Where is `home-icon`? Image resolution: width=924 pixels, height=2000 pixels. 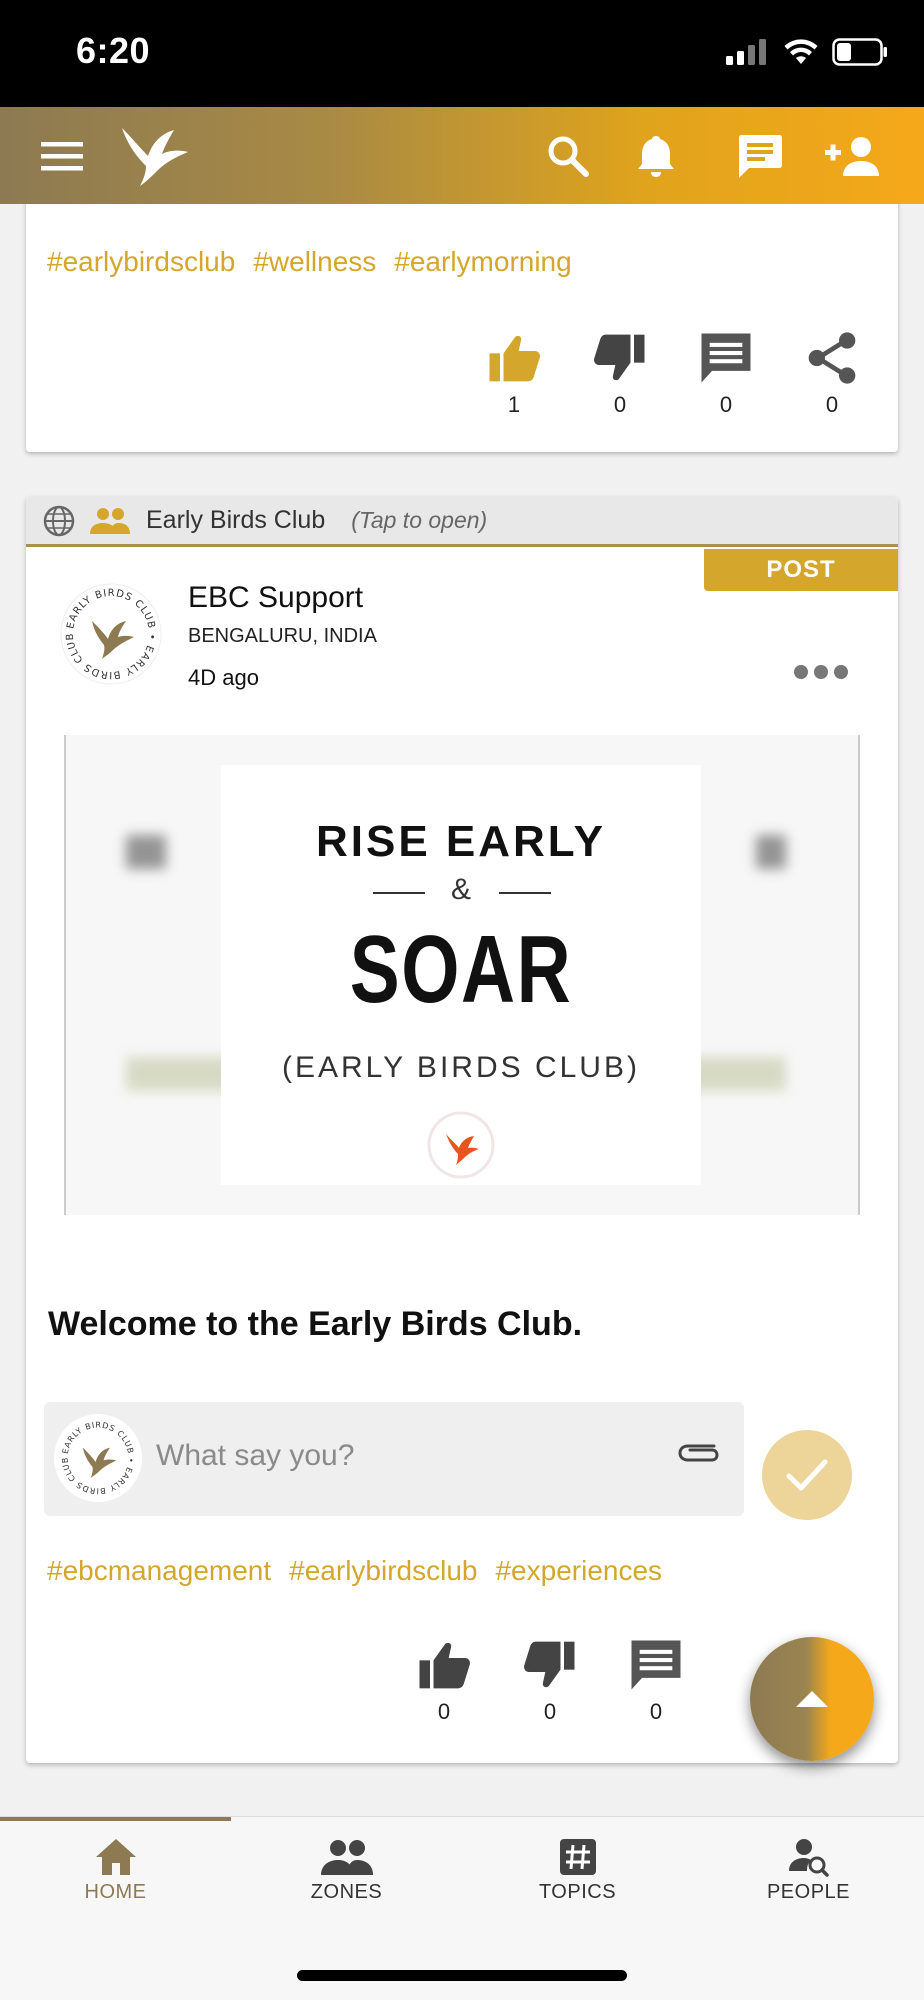 home-icon is located at coordinates (115, 1857).